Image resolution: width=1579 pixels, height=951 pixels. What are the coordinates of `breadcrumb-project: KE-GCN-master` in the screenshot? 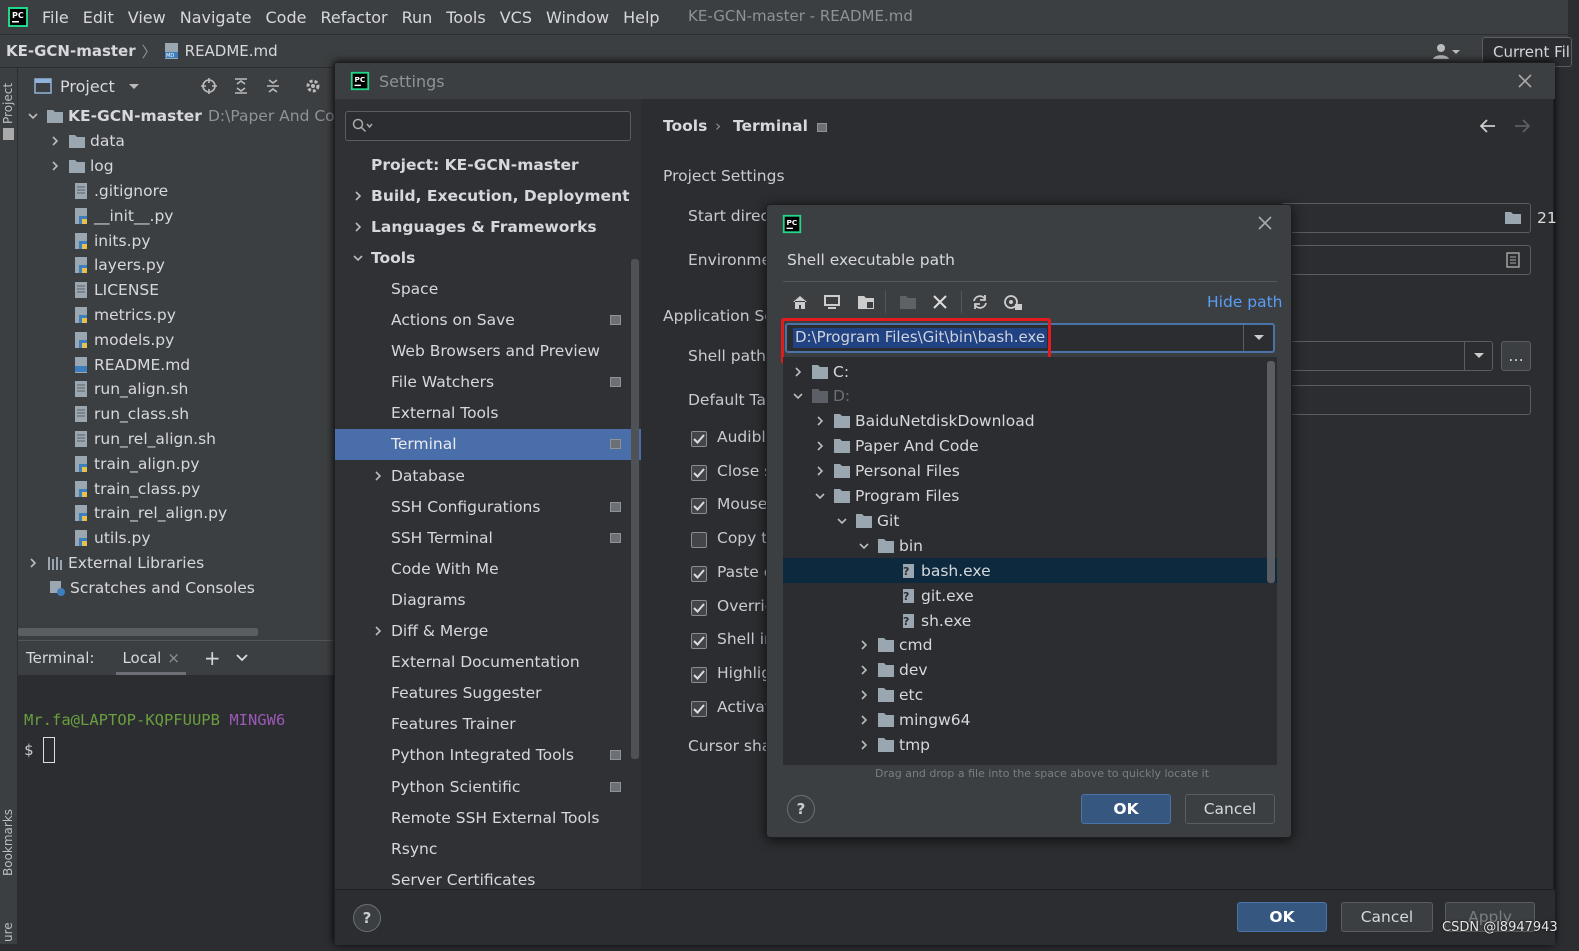 It's located at (71, 51).